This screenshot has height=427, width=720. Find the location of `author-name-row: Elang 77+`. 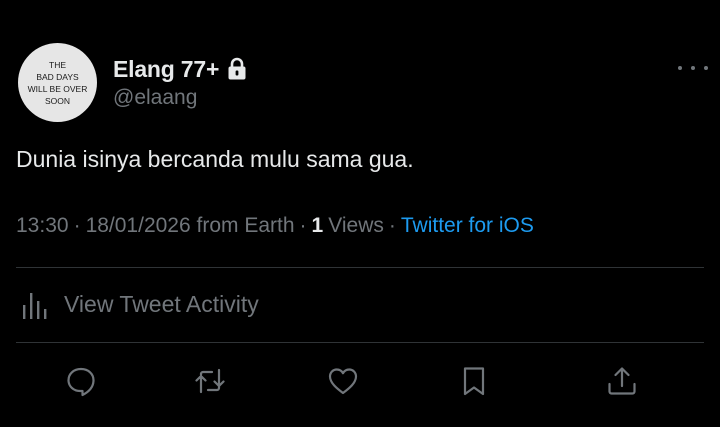

author-name-row: Elang 77+ is located at coordinates (180, 69).